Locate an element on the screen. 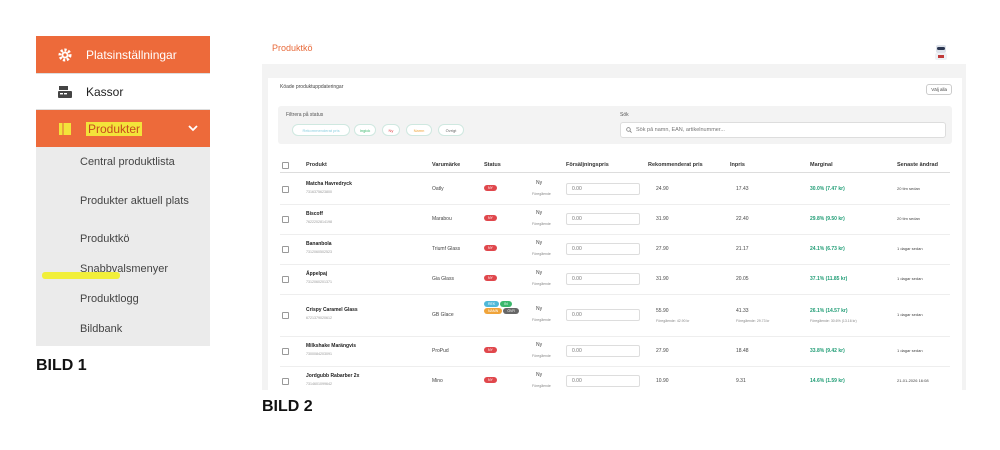 The width and height of the screenshot is (1000, 450). last-changed: 20 tim sedan is located at coordinates (908, 218).